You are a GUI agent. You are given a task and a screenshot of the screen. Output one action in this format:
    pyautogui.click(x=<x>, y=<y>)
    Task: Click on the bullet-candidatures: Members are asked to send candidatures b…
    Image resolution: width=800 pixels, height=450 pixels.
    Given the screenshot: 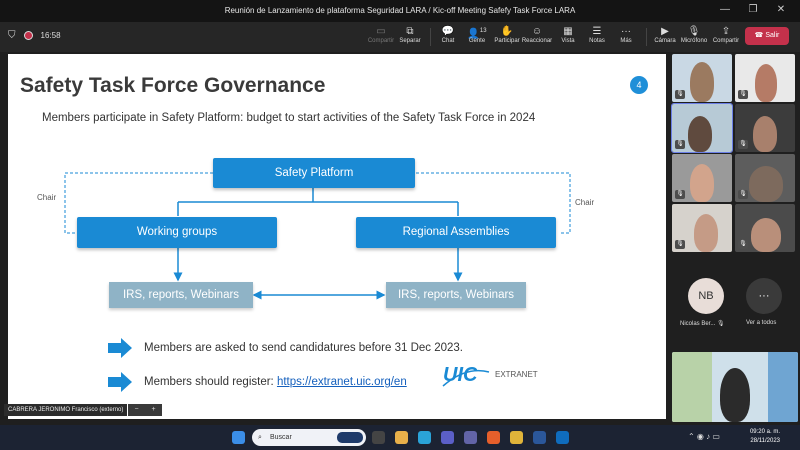 What is the action you would take?
    pyautogui.click(x=285, y=348)
    